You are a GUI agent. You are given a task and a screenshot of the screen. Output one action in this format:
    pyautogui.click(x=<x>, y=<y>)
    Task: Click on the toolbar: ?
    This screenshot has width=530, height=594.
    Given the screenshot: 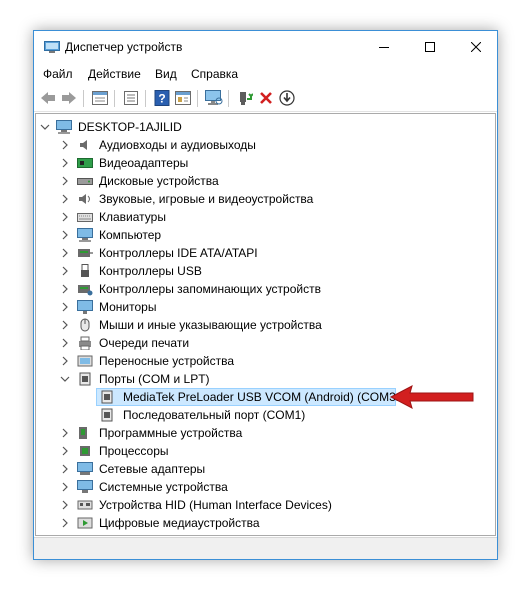 What is the action you would take?
    pyautogui.click(x=265, y=98)
    